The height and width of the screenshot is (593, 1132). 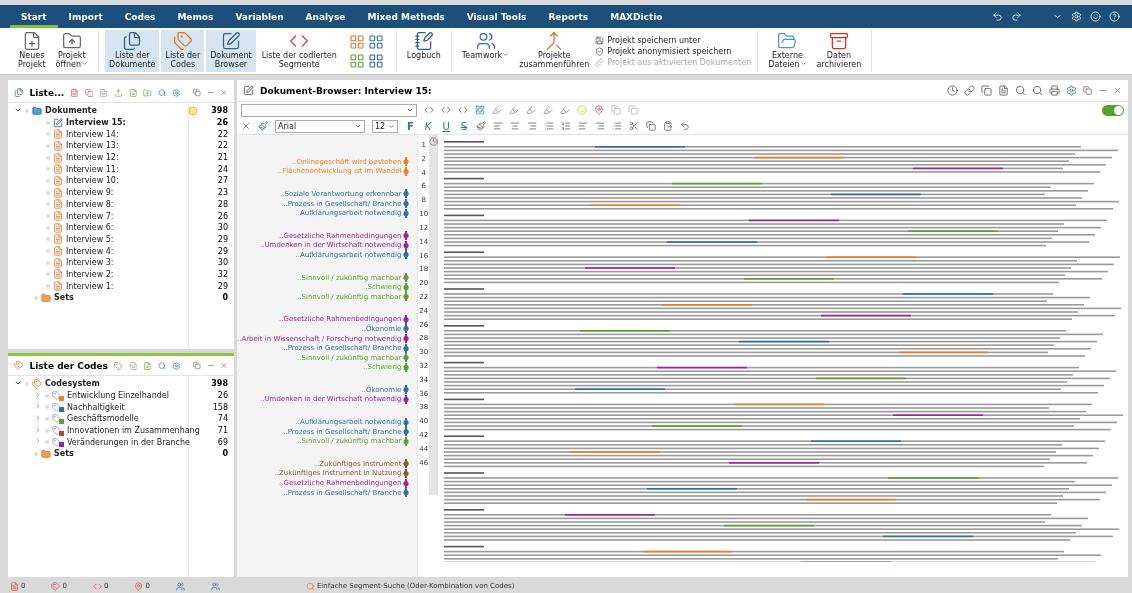 I want to click on tree-item: Veränderungen in der Branche, so click(x=128, y=442).